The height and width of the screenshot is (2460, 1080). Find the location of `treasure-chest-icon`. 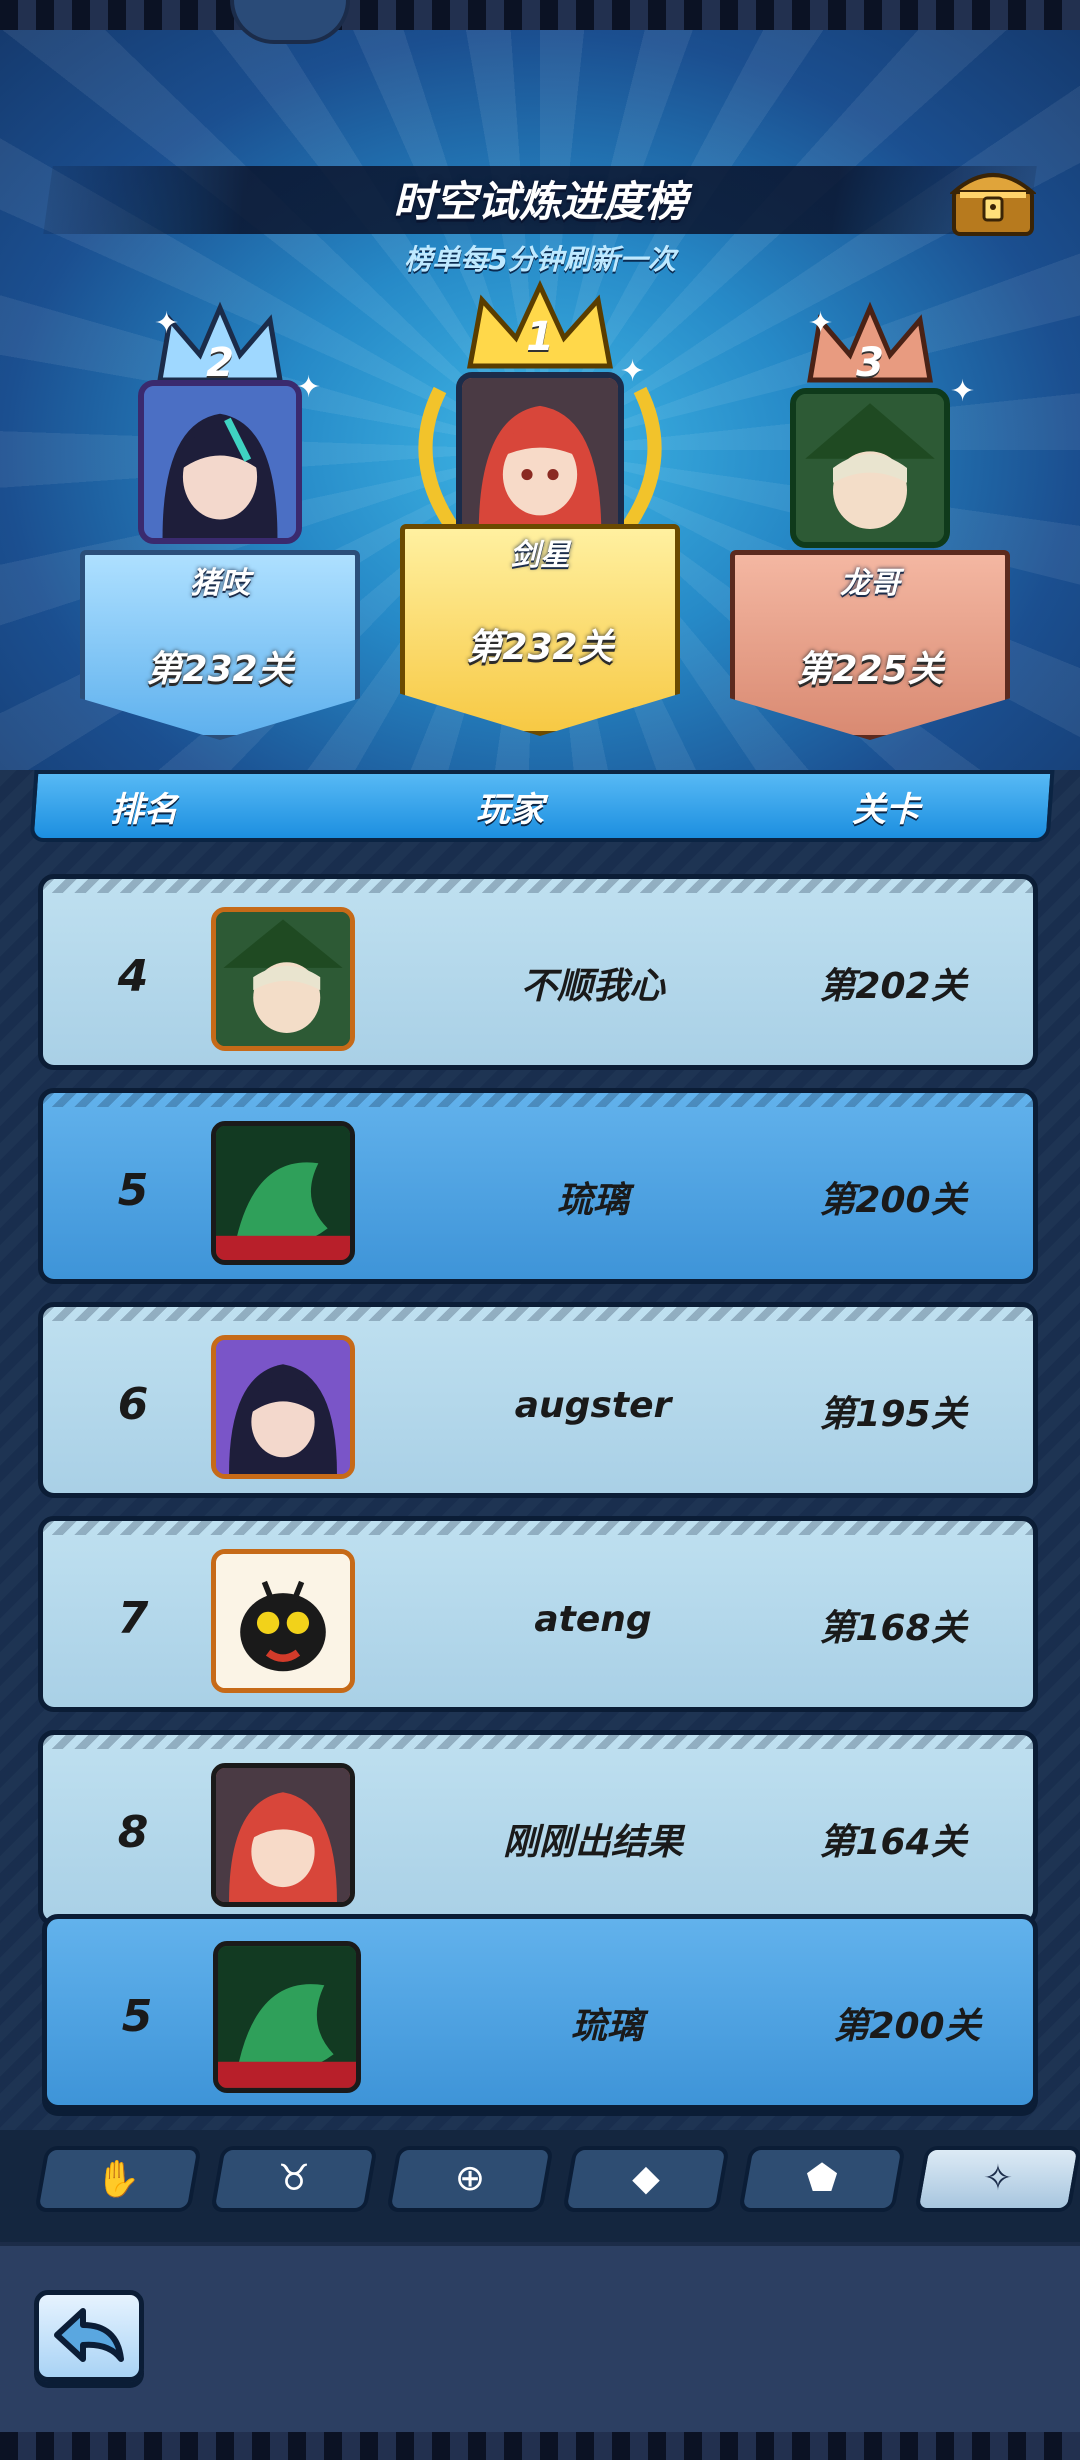

treasure-chest-icon is located at coordinates (993, 200).